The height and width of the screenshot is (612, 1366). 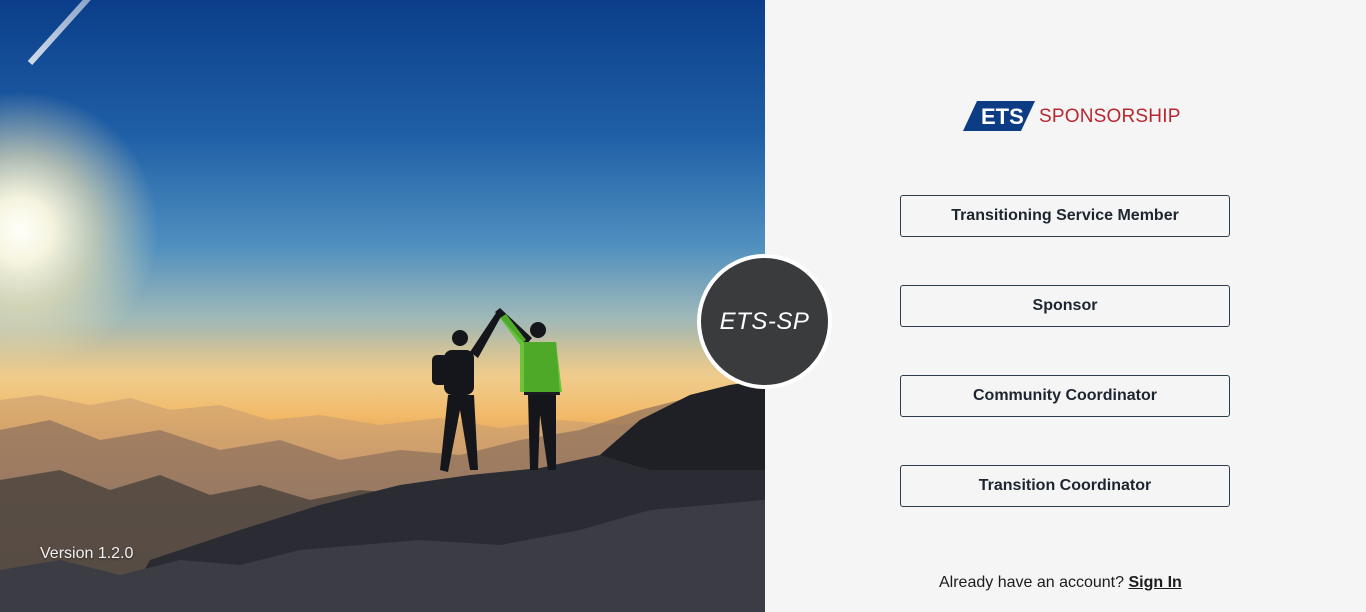 I want to click on ets-sponsorship-logo: ETS SPONSORSHIP, so click(x=1071, y=116).